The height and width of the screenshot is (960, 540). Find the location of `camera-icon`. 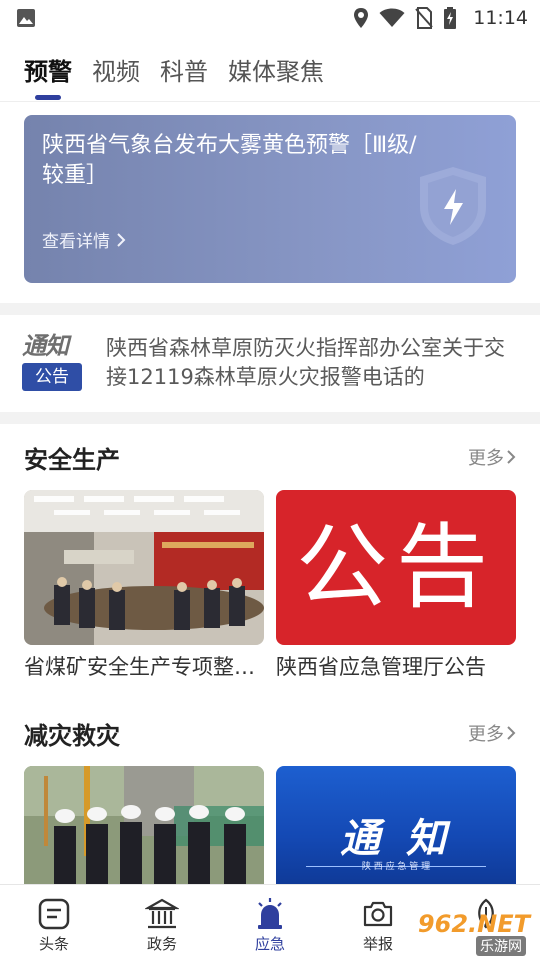

camera-icon is located at coordinates (378, 914).